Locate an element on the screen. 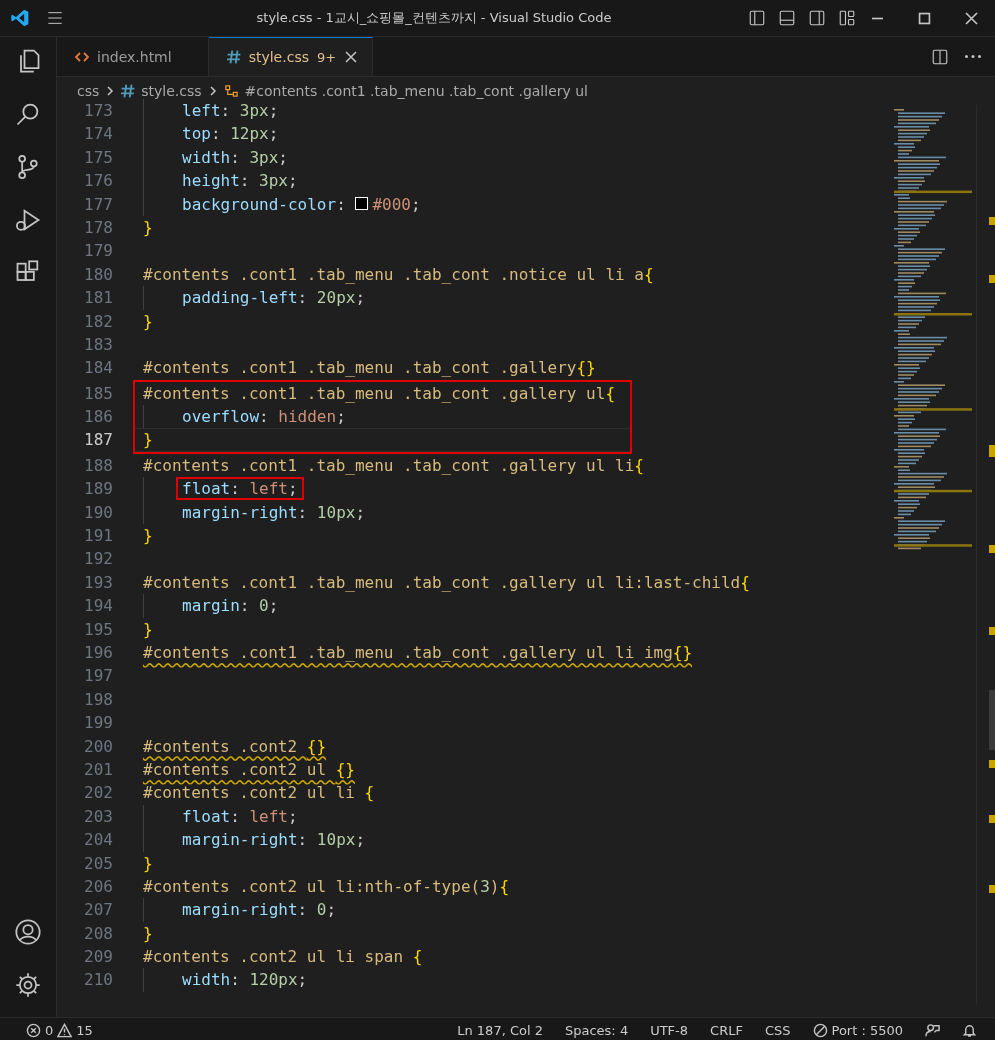  css-declaration: width: 120px; is located at coordinates (245, 980).